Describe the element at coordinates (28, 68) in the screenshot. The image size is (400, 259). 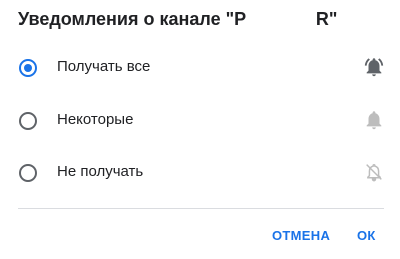
I see `radio-receive-all` at that location.